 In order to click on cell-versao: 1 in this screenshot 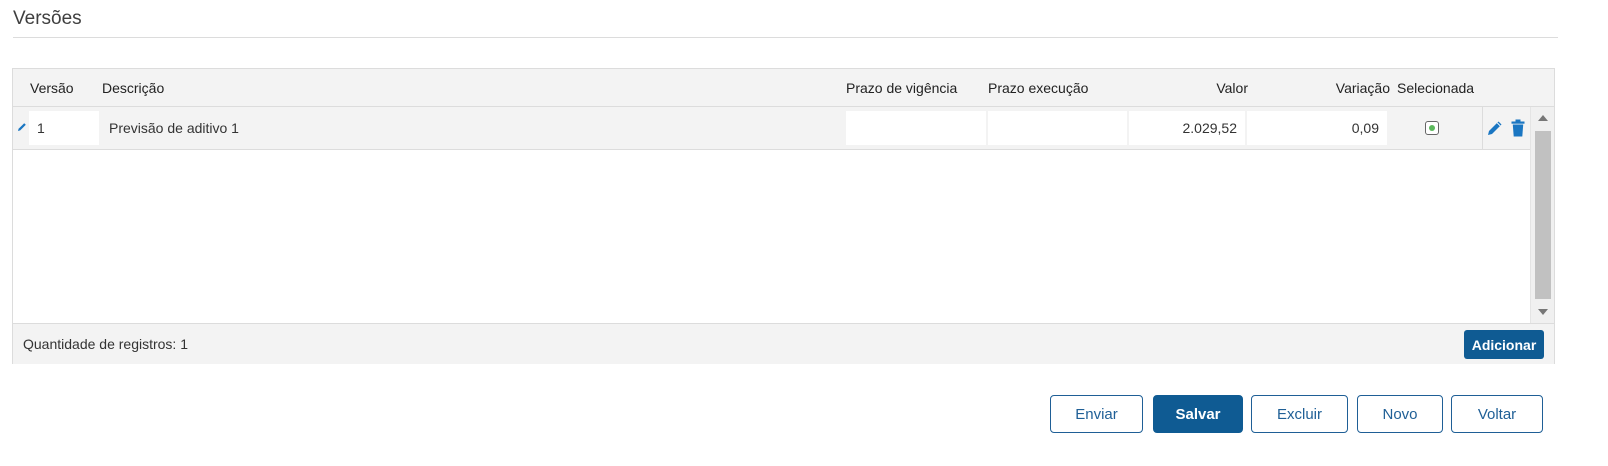, I will do `click(64, 128)`.